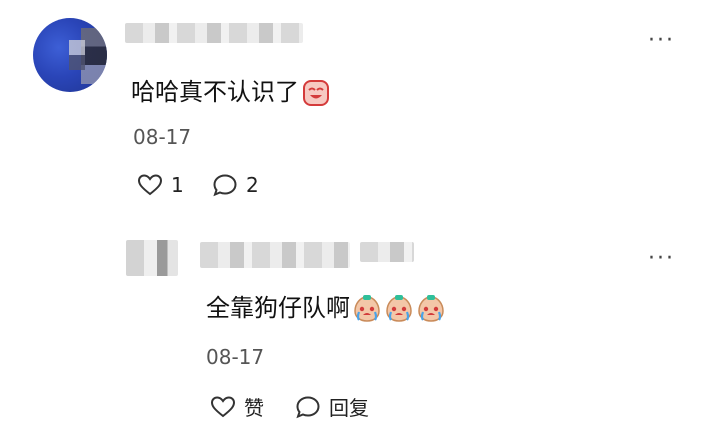  I want to click on reply-like-button: 赞, so click(237, 406).